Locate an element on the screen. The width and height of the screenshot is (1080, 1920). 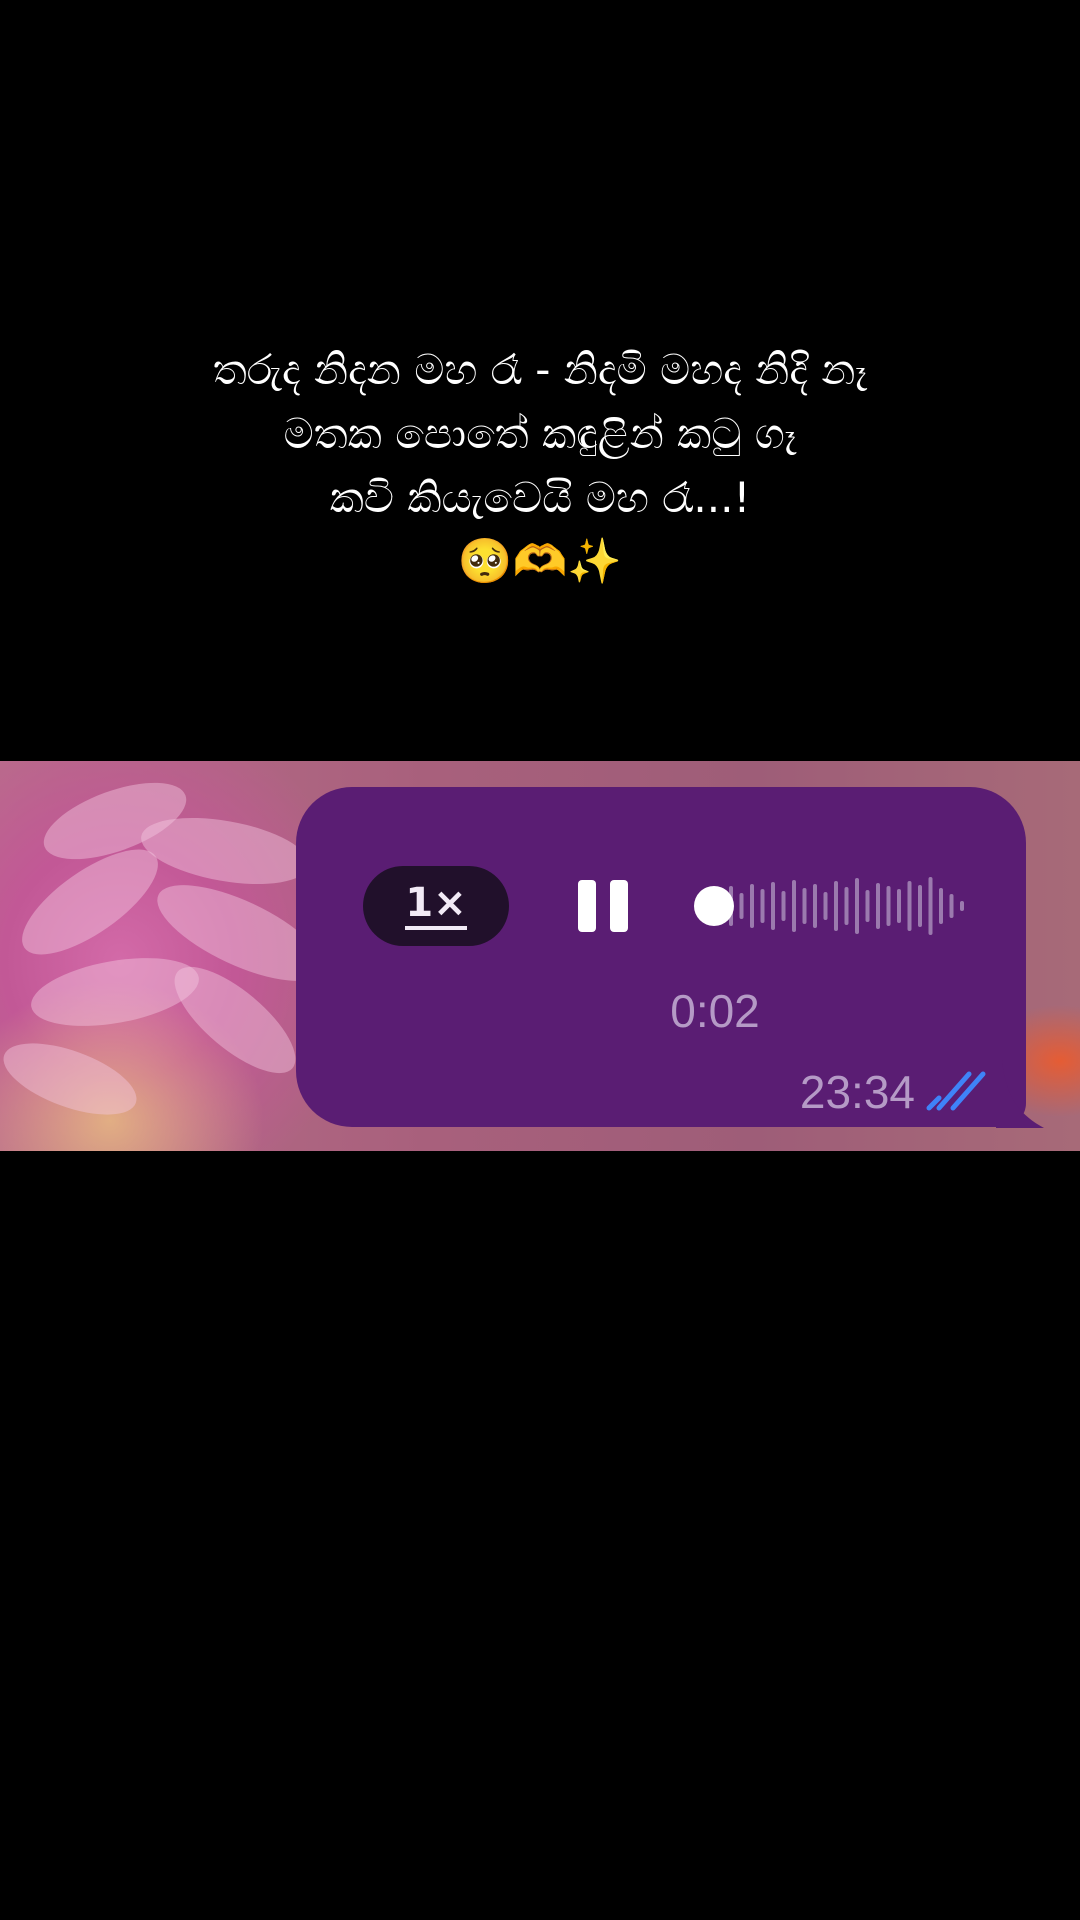
playback-speed-label: 1× is located at coordinates (436, 906).